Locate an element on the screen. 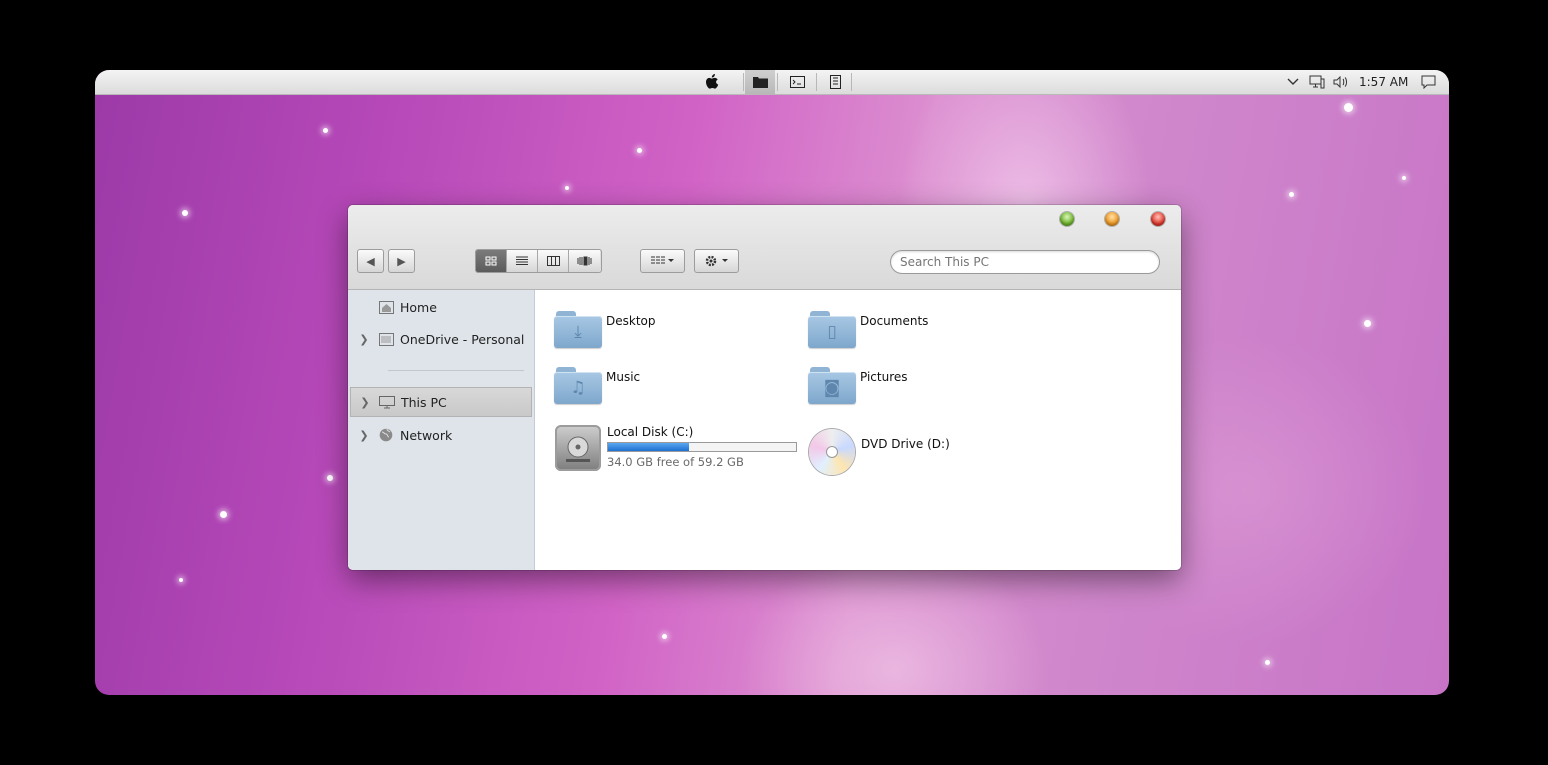  minimize-button is located at coordinates (1067, 219).